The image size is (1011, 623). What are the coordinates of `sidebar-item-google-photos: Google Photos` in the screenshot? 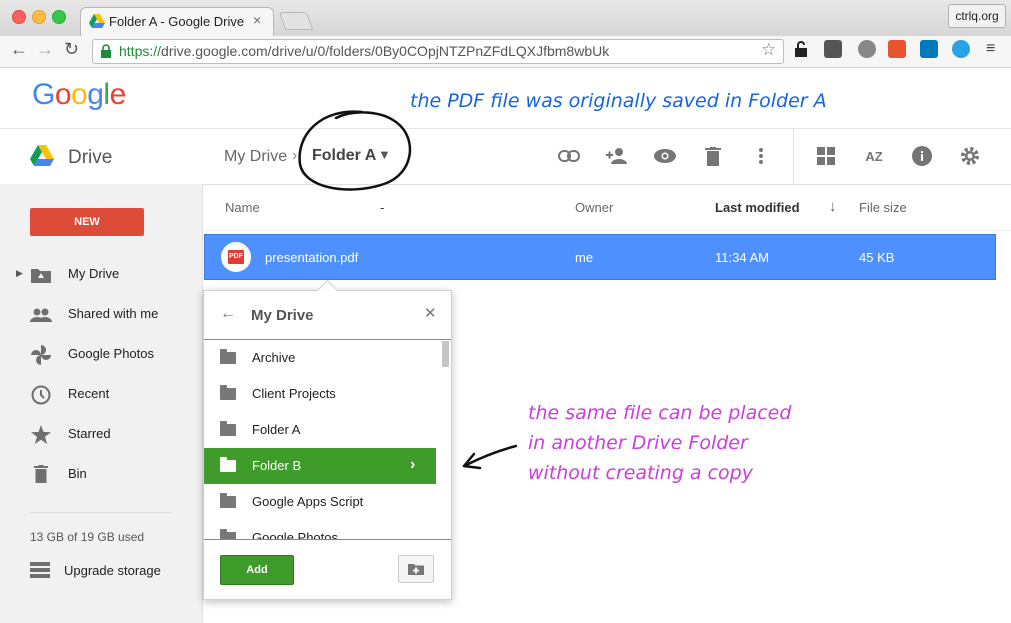 It's located at (101, 355).